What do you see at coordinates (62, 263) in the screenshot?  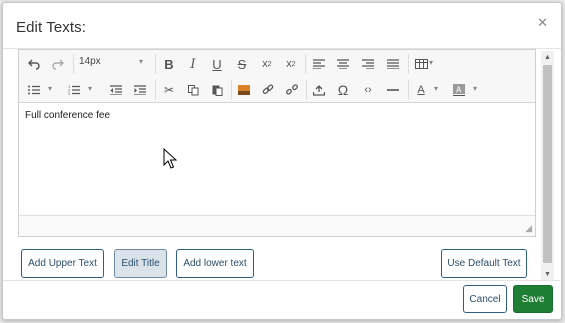 I see `add-upper-text-button: Add Upper Text` at bounding box center [62, 263].